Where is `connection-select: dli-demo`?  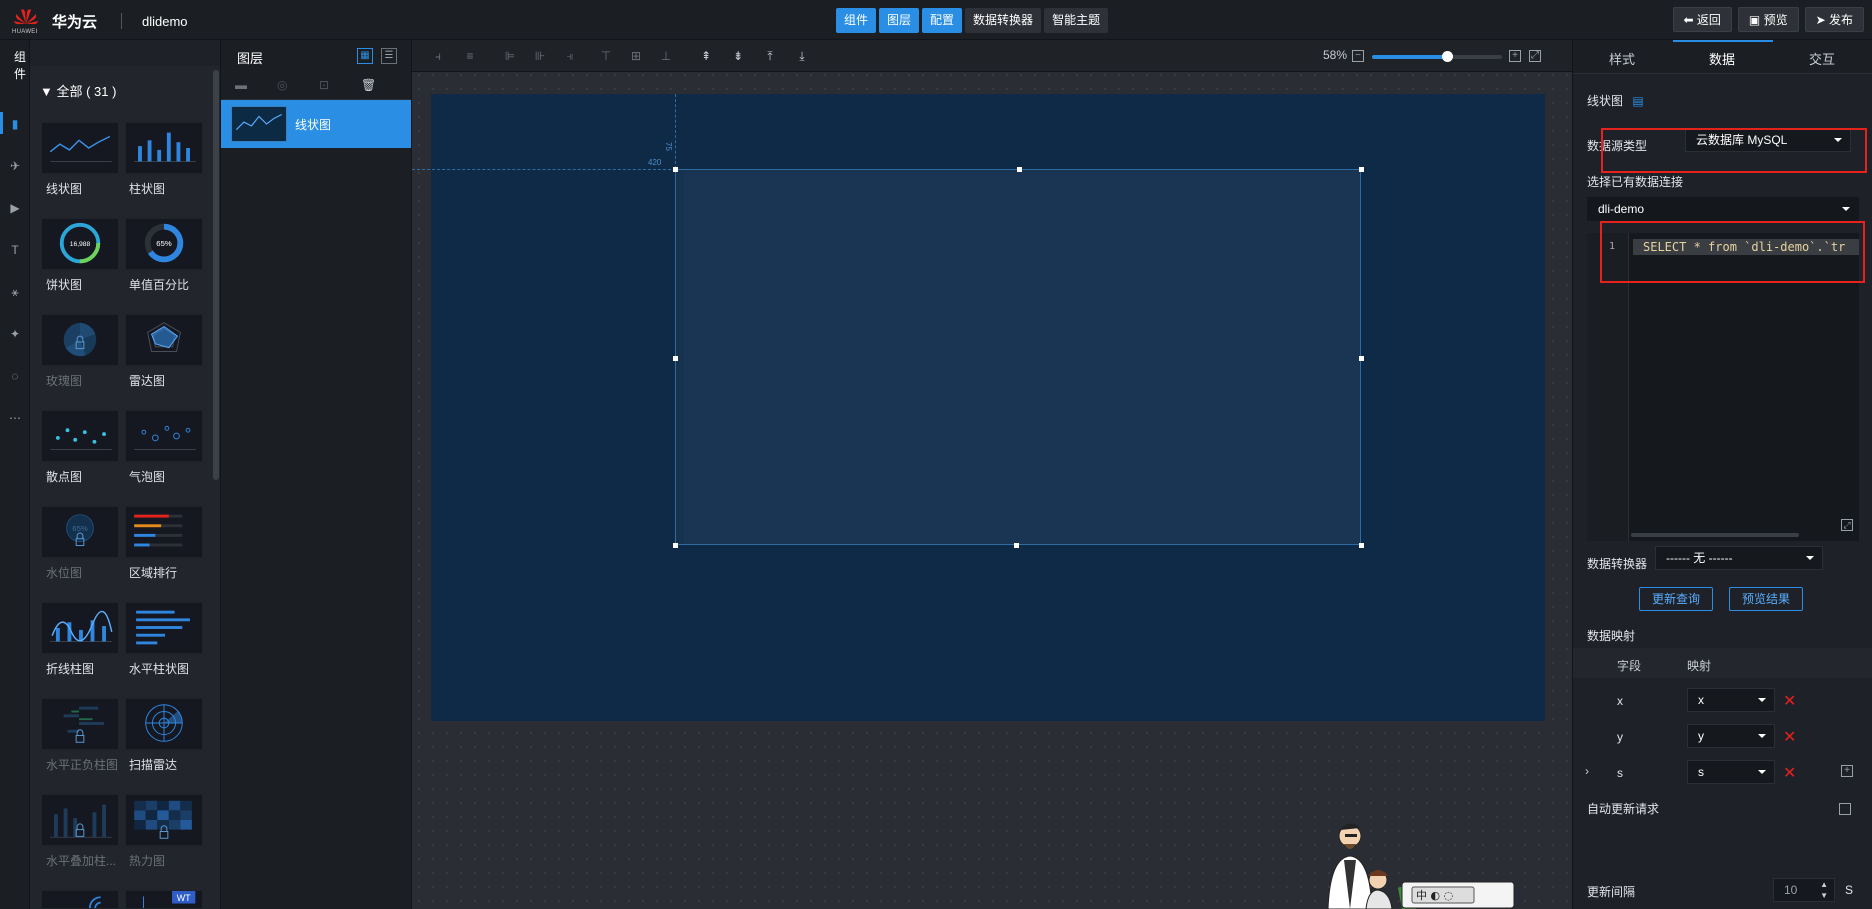 connection-select: dli-demo is located at coordinates (1723, 209).